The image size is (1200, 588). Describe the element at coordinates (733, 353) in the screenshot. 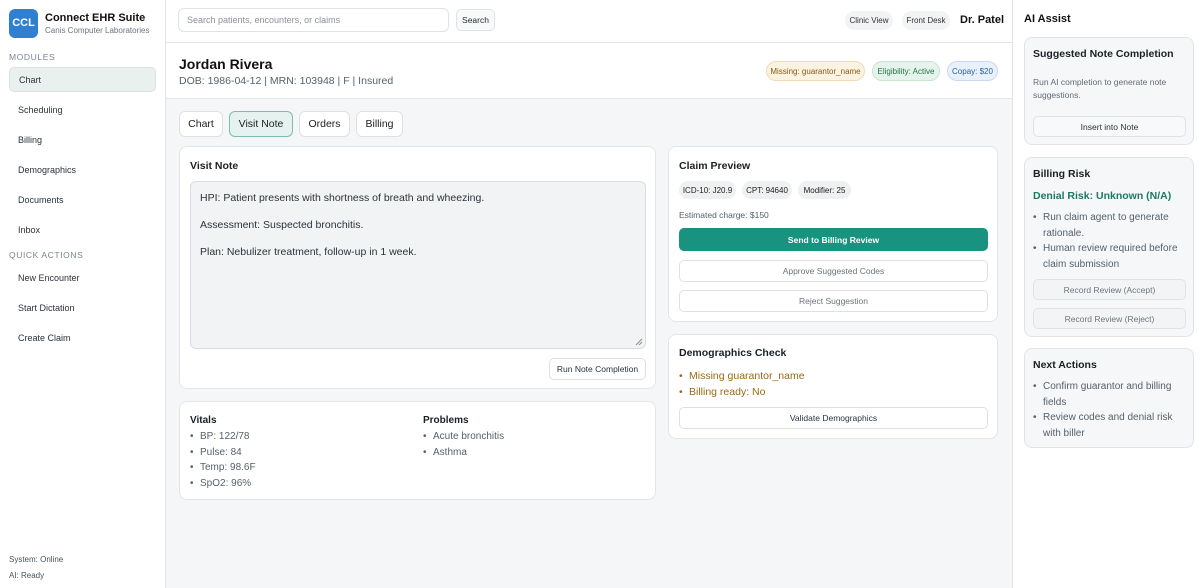

I see `demographics-check-title: Demographics Check` at that location.